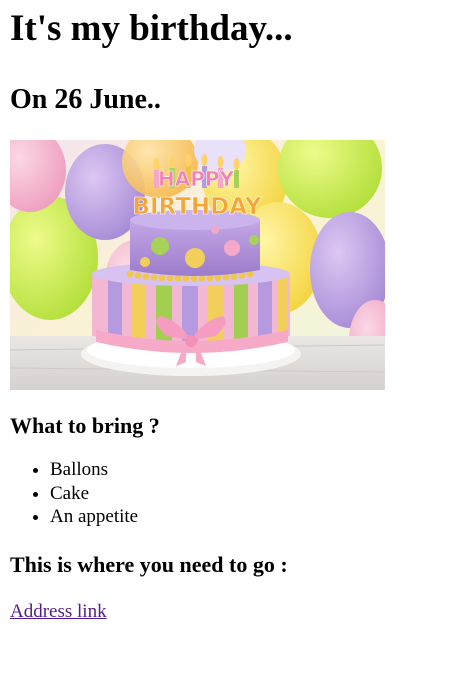 This screenshot has height=683, width=463. I want to click on address-link: Address link, so click(58, 611).